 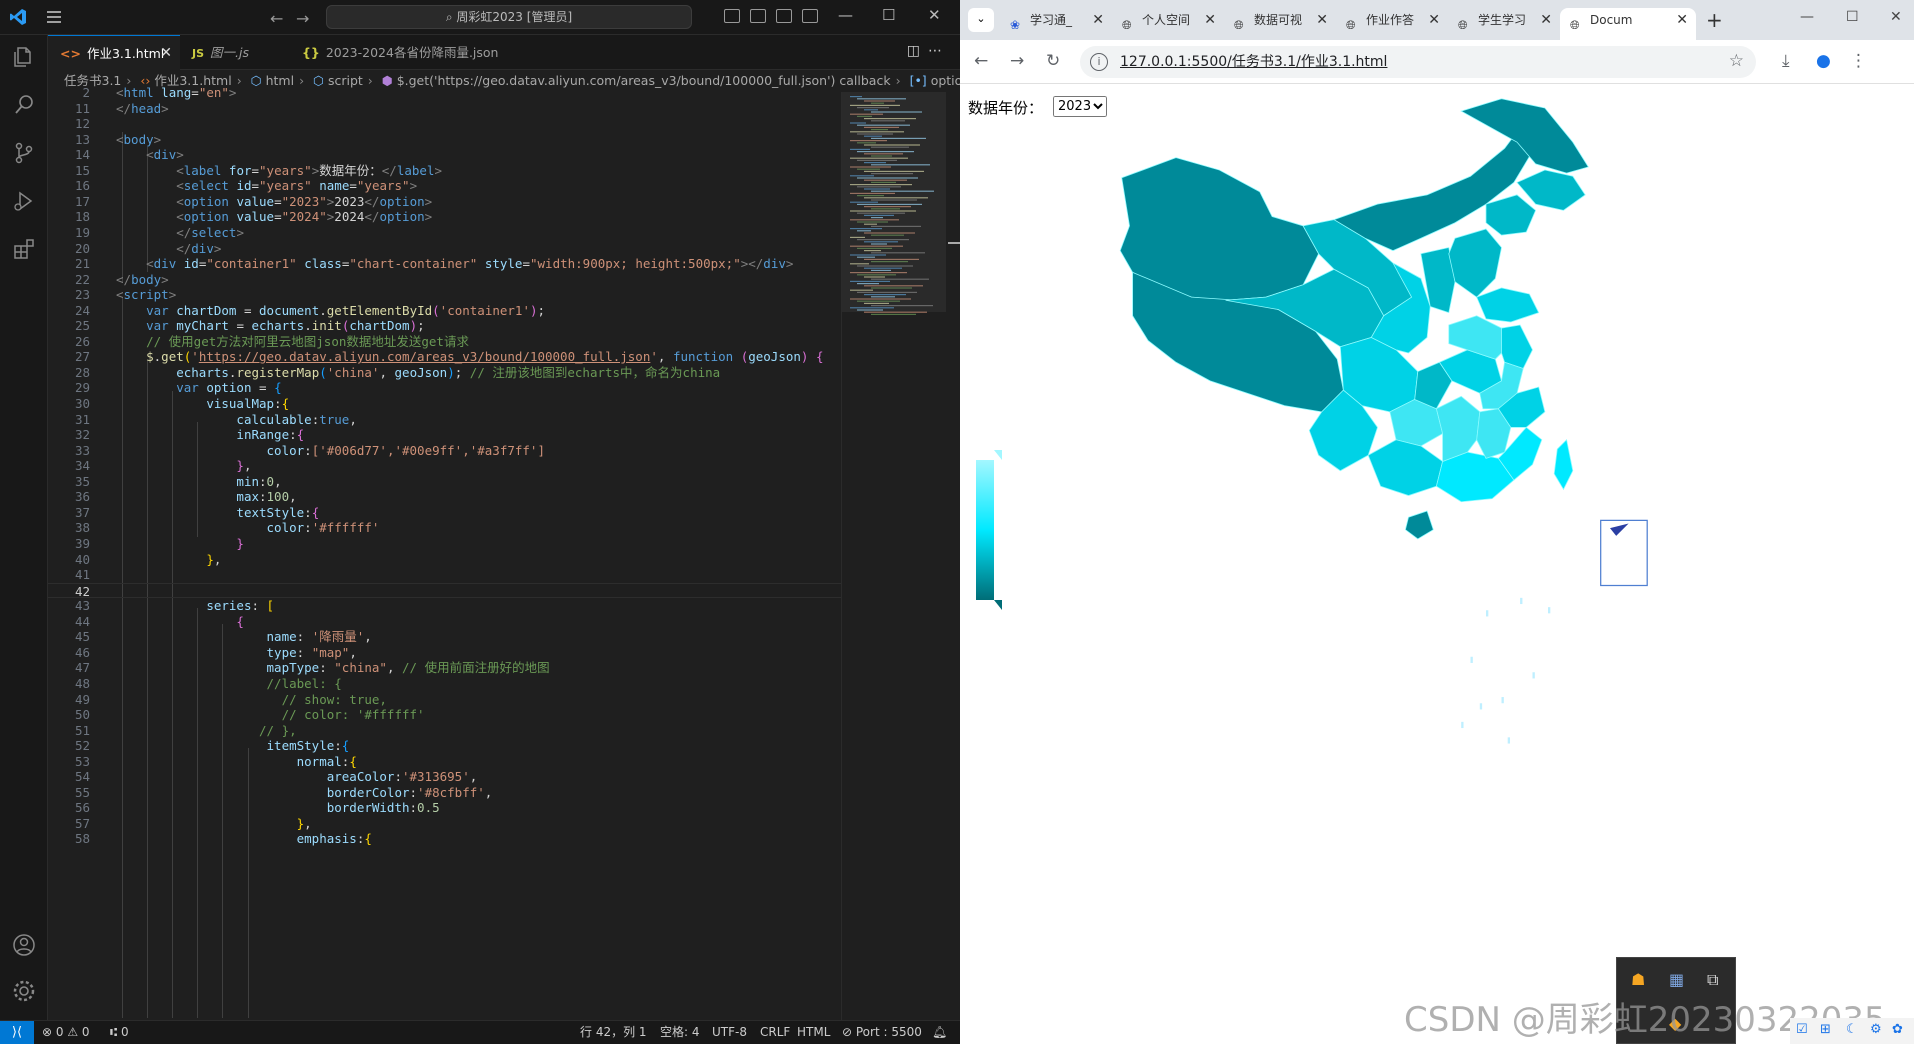 What do you see at coordinates (1017, 61) in the screenshot?
I see `forward-icon: →` at bounding box center [1017, 61].